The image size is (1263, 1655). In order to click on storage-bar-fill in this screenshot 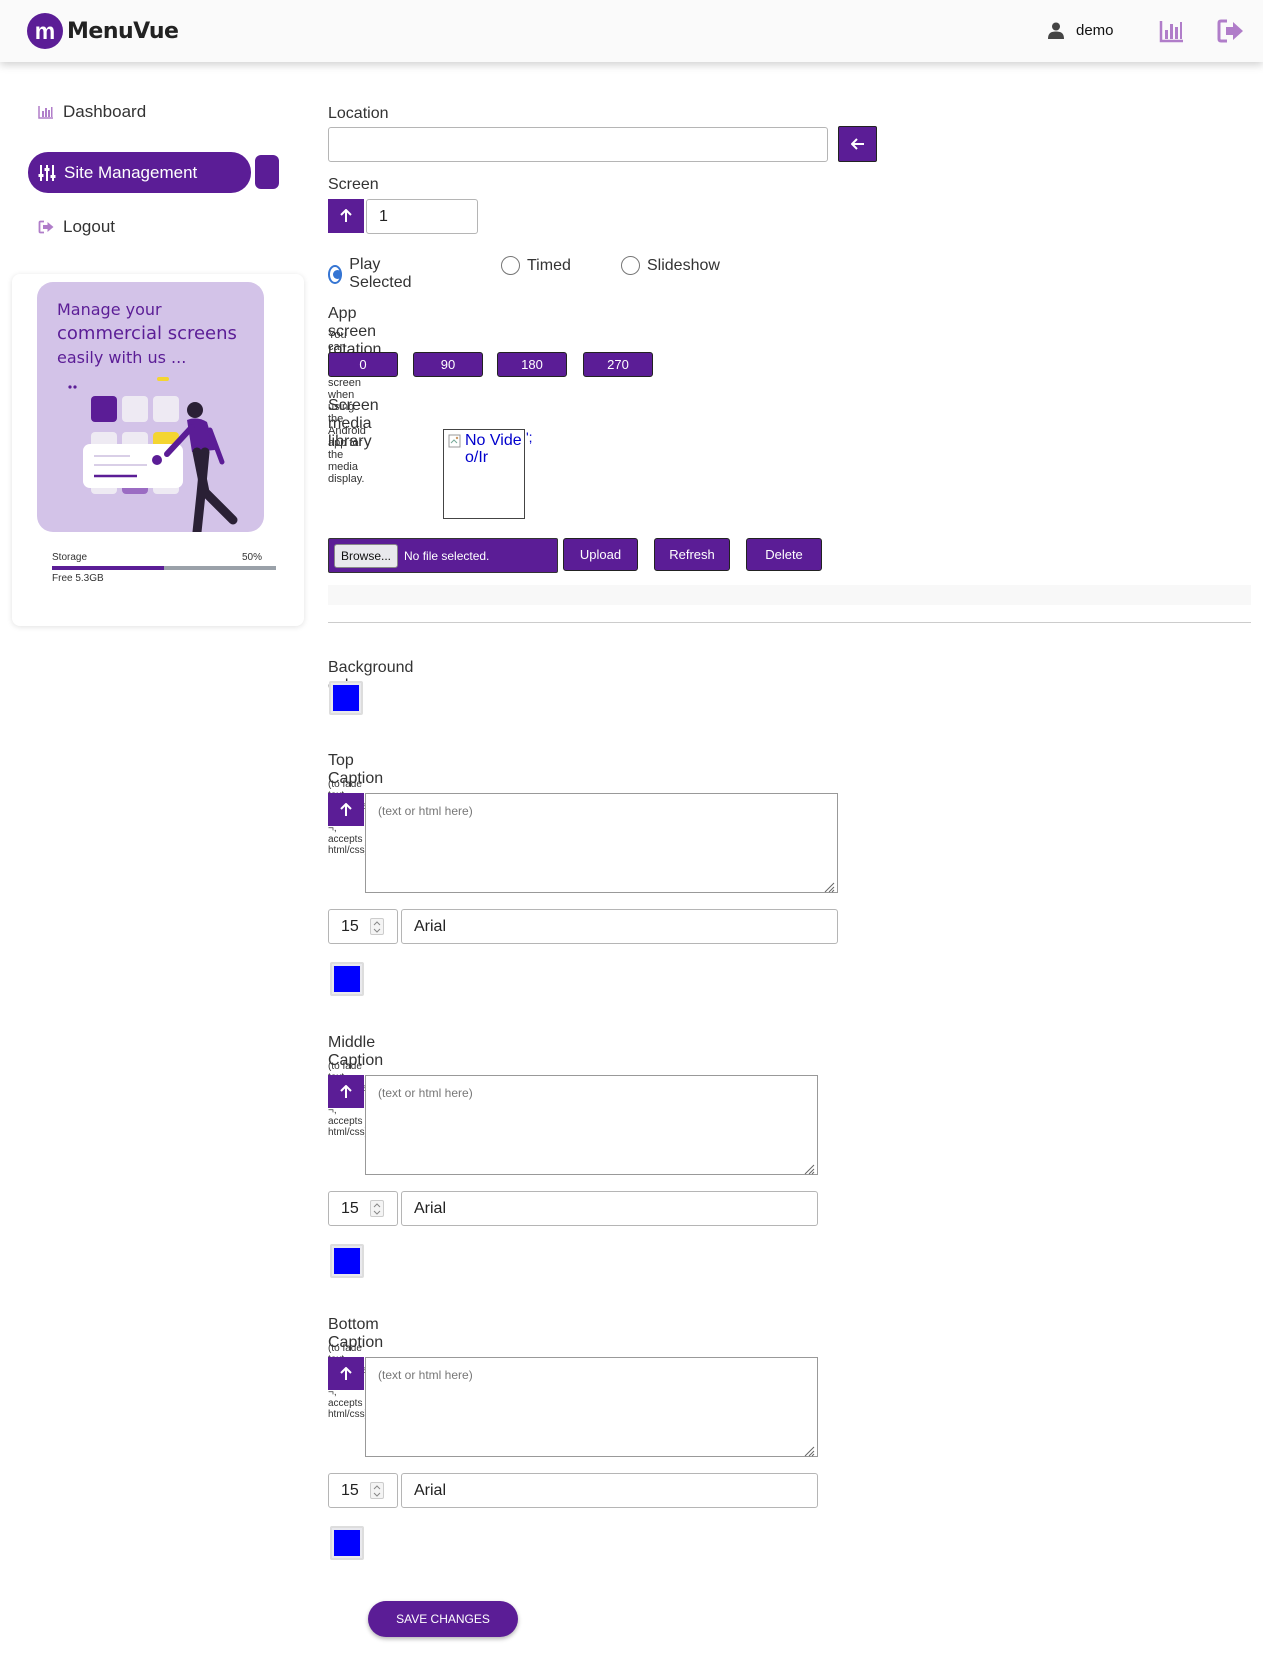, I will do `click(108, 568)`.